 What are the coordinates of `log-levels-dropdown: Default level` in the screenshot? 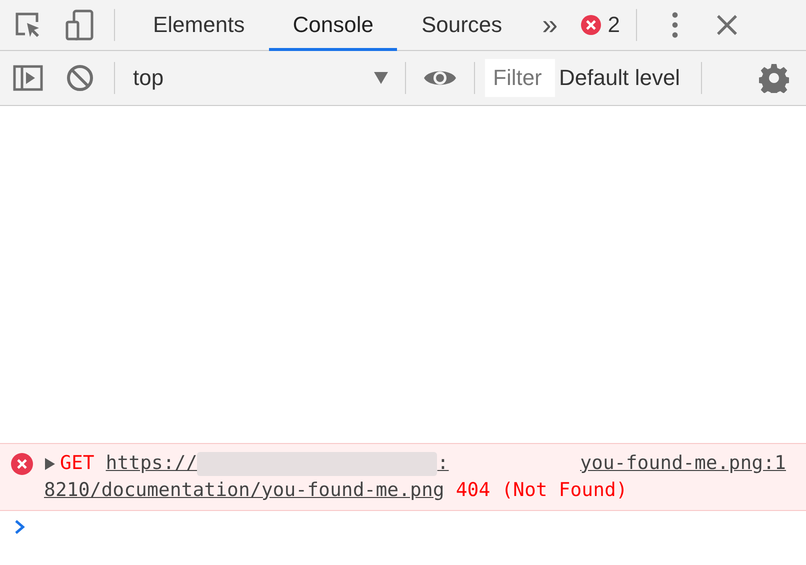 It's located at (625, 78).